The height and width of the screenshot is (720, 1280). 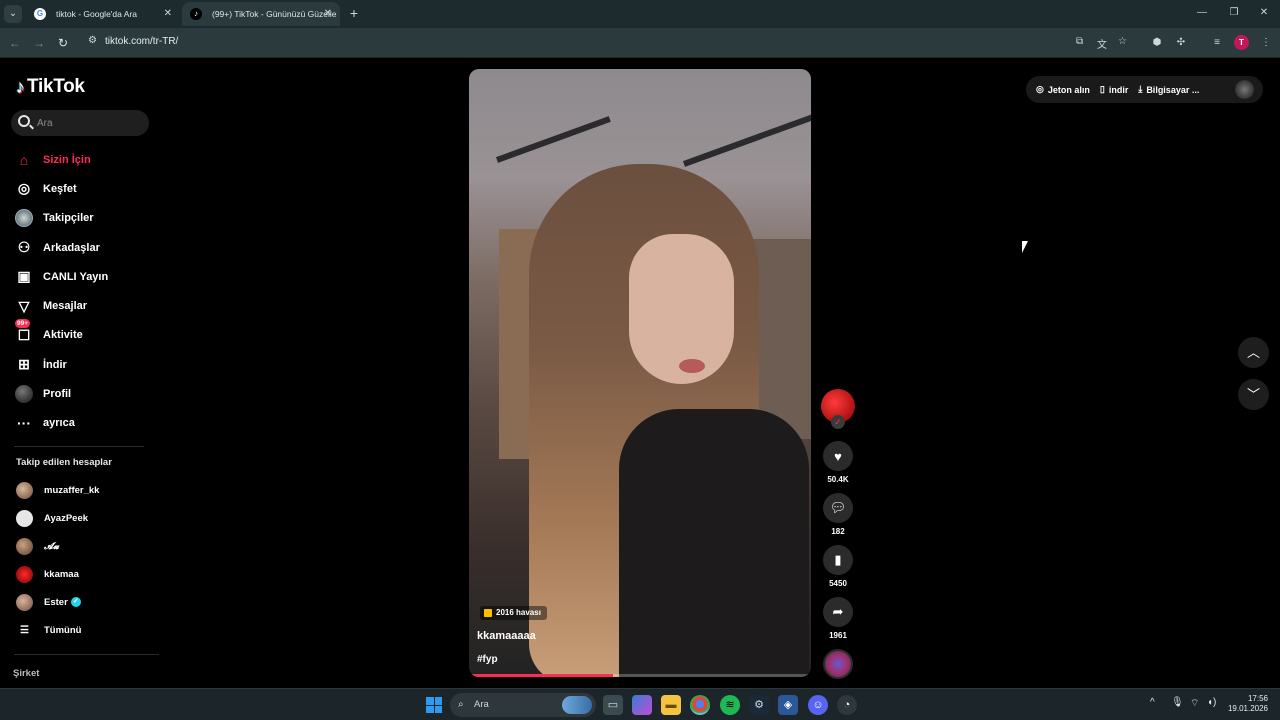 I want to click on sidebar-item-following: Takipçiler, so click(x=84, y=218).